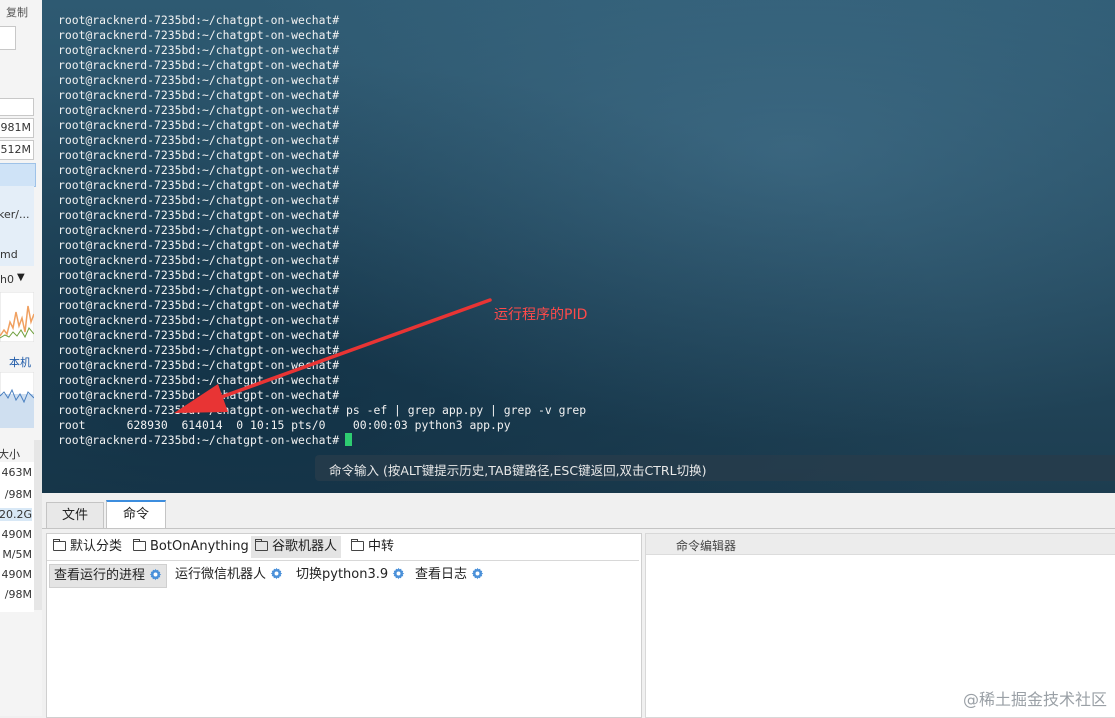 Image resolution: width=1115 pixels, height=718 pixels. What do you see at coordinates (18, 175) in the screenshot?
I see `selected-list-item` at bounding box center [18, 175].